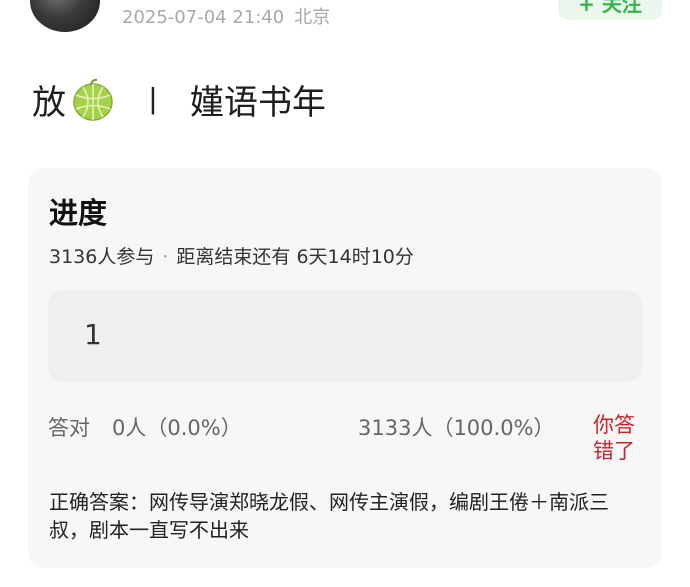 The image size is (690, 587). What do you see at coordinates (69, 428) in the screenshot?
I see `correct-label: 答对` at bounding box center [69, 428].